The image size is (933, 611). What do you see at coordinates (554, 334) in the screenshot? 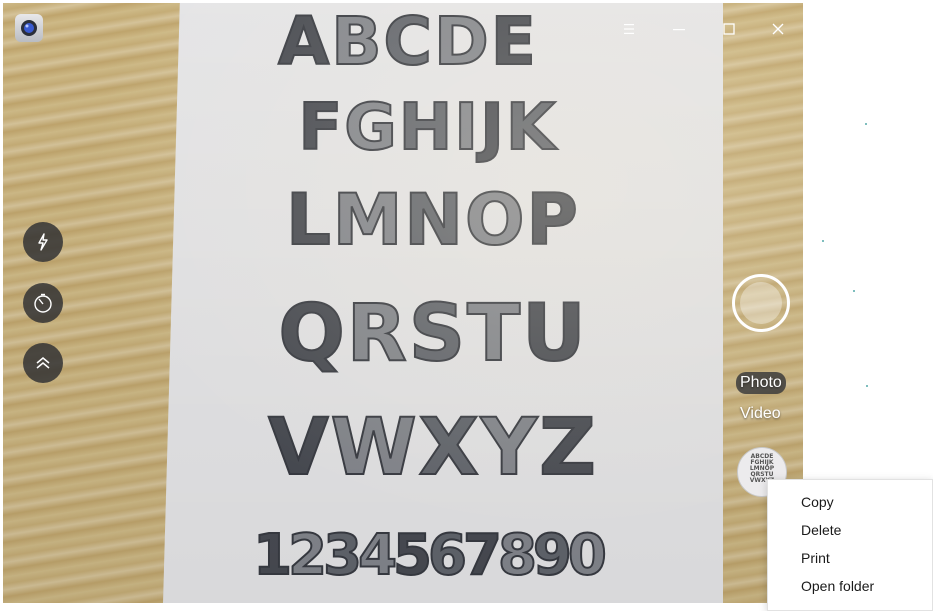
I see `letter-glyph: U` at bounding box center [554, 334].